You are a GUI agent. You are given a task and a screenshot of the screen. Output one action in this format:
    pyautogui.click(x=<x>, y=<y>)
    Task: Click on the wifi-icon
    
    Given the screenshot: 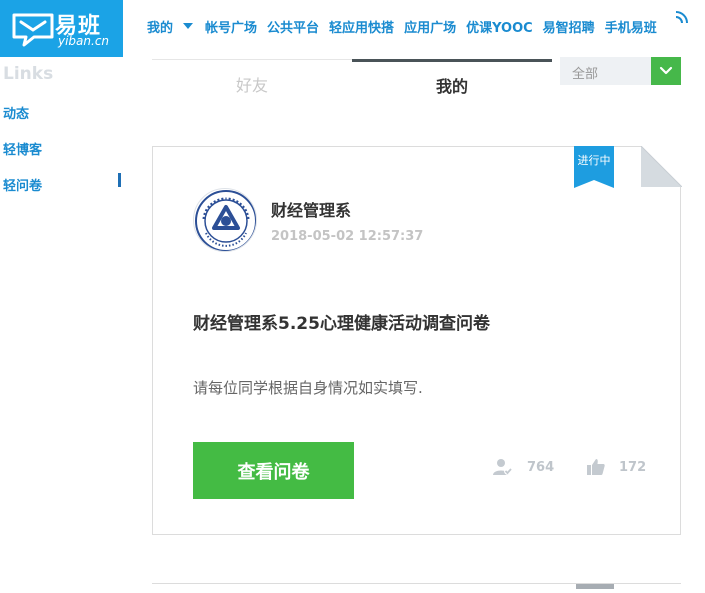 What is the action you would take?
    pyautogui.click(x=681, y=17)
    